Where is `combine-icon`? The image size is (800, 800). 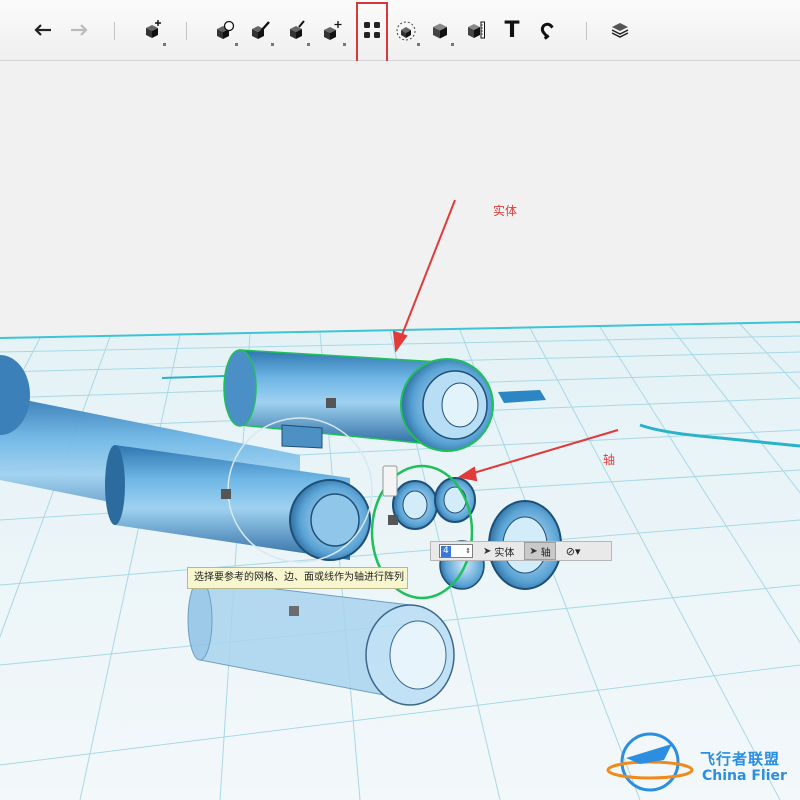
combine-icon is located at coordinates (226, 29).